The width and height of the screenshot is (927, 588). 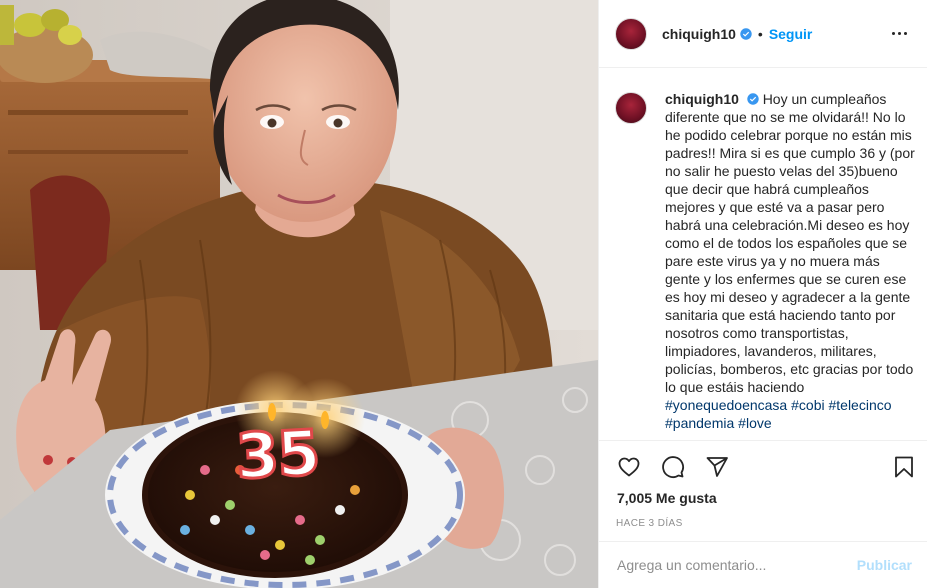 I want to click on hashtag-link: #yonequedoencasa, so click(x=726, y=405).